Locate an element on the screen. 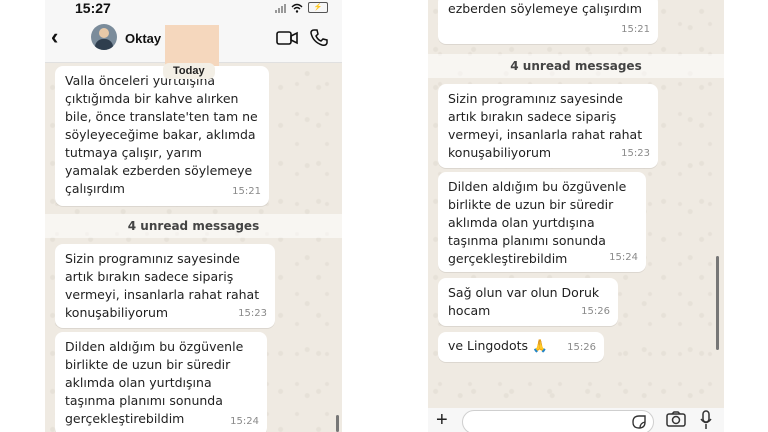 This screenshot has height=432, width=768. microphone-icon is located at coordinates (706, 420).